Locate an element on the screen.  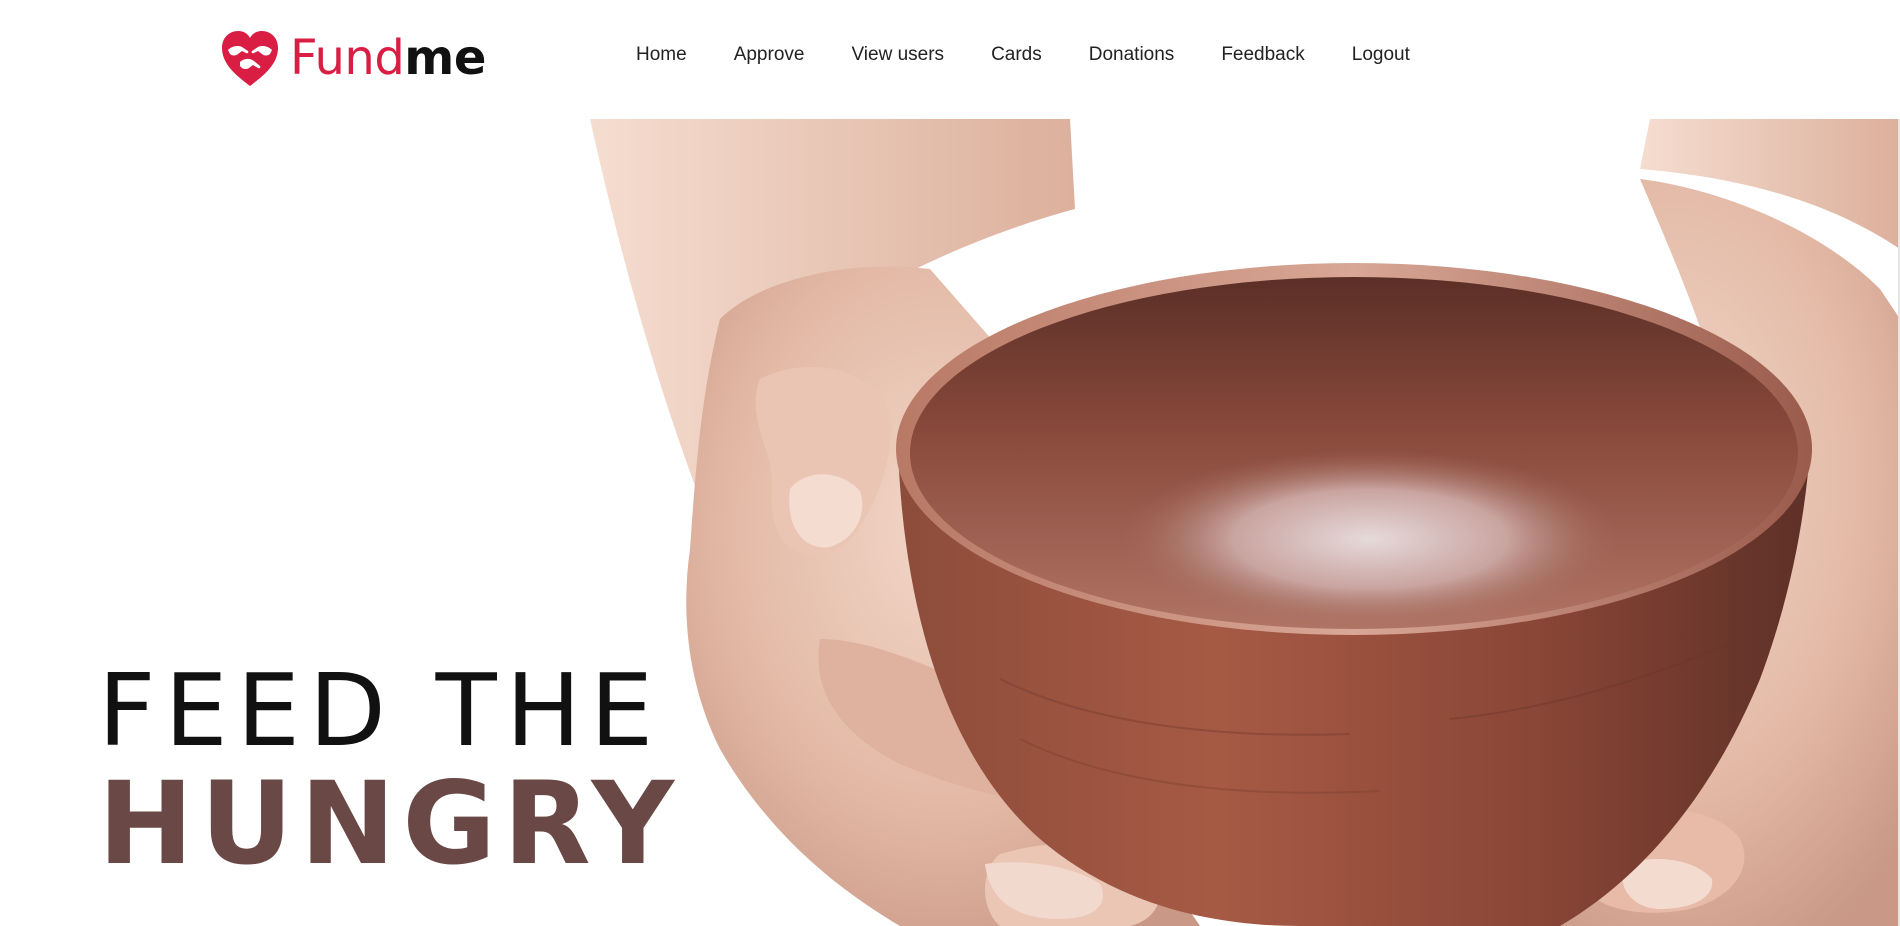
hero-headline-line1: FEED THE is located at coordinates (380, 710).